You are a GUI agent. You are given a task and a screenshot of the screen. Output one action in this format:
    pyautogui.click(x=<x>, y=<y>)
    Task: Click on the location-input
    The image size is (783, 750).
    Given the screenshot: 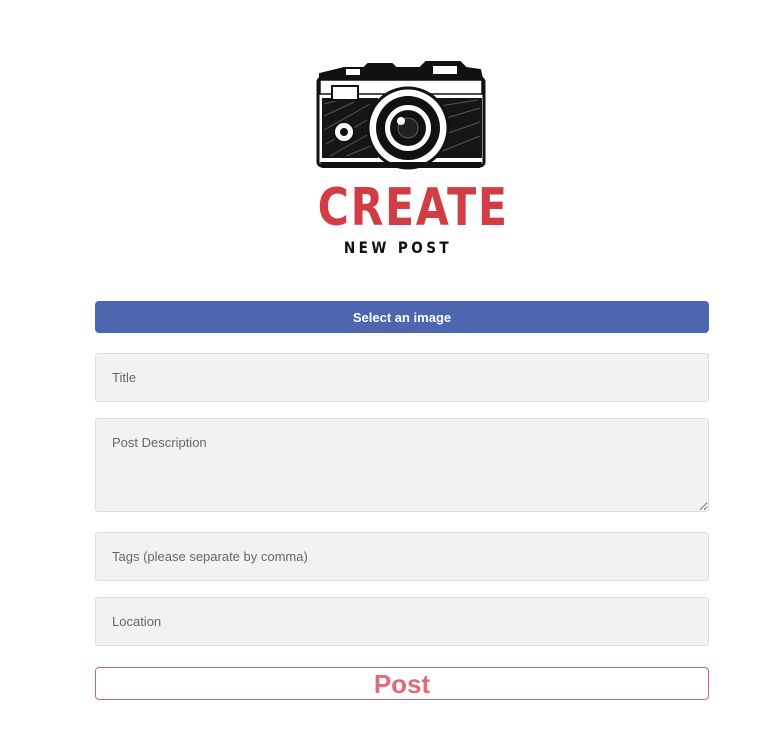 What is the action you would take?
    pyautogui.click(x=402, y=621)
    